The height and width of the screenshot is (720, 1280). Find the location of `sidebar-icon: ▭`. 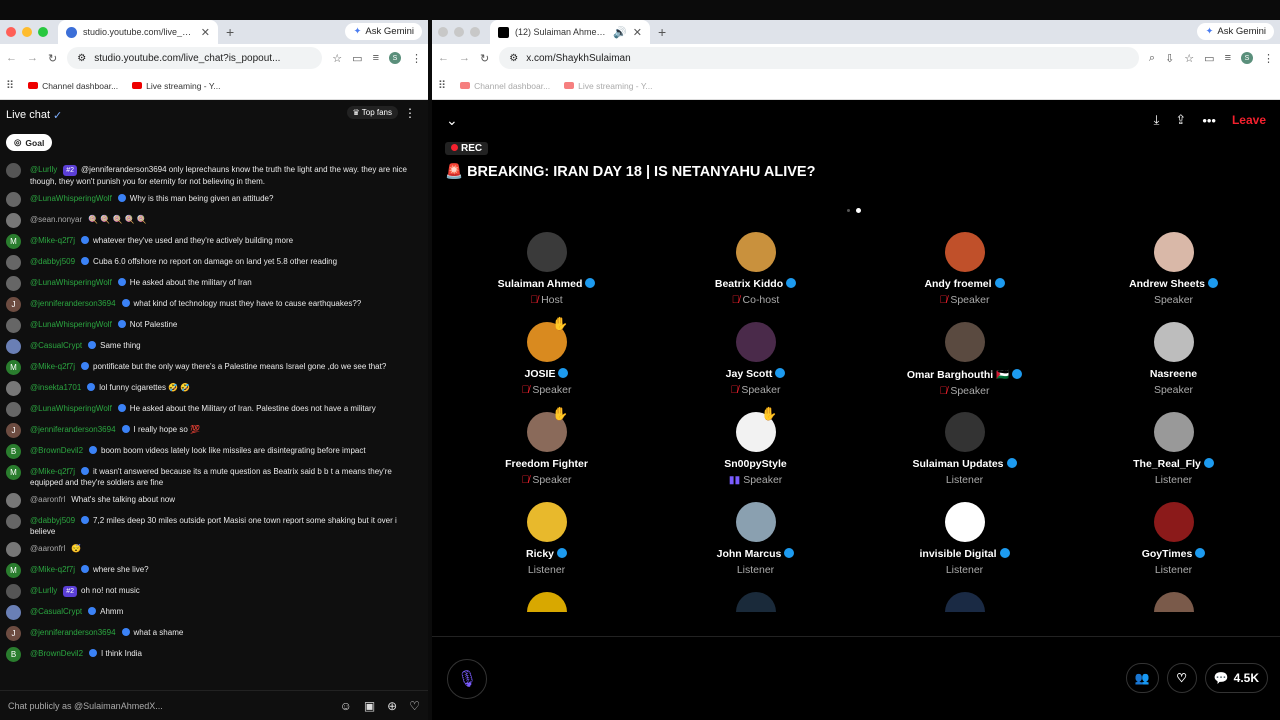

sidebar-icon: ▭ is located at coordinates (1209, 58).